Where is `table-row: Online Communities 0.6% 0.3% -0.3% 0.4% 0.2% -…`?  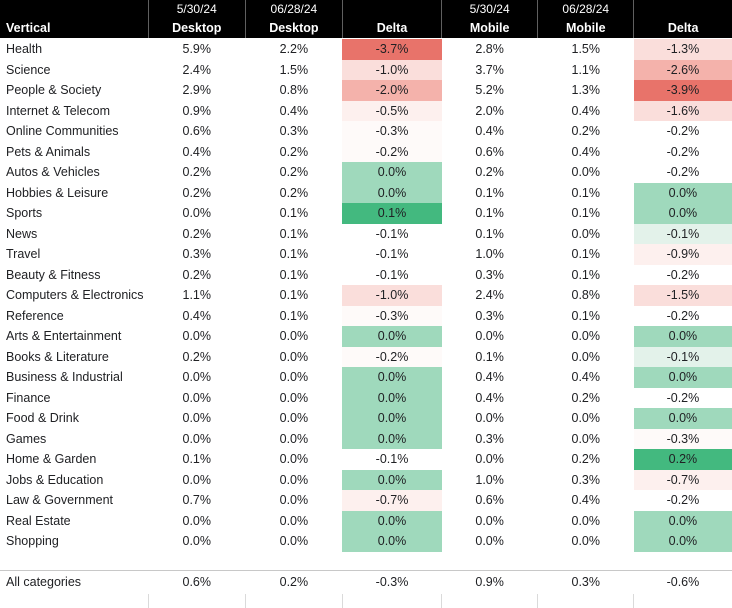
table-row: Online Communities 0.6% 0.3% -0.3% 0.4% 0.2% -… is located at coordinates (366, 131).